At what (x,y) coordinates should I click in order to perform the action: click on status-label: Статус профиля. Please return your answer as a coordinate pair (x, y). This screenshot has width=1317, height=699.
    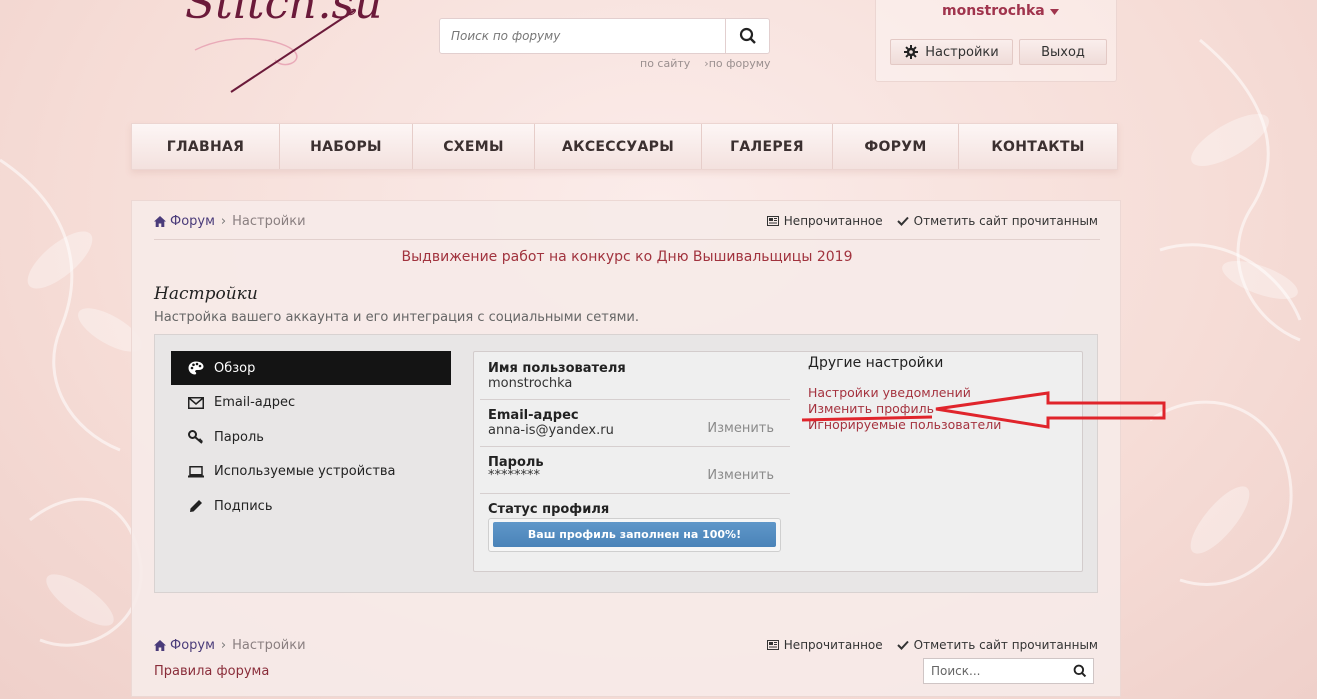
    Looking at the image, I should click on (549, 509).